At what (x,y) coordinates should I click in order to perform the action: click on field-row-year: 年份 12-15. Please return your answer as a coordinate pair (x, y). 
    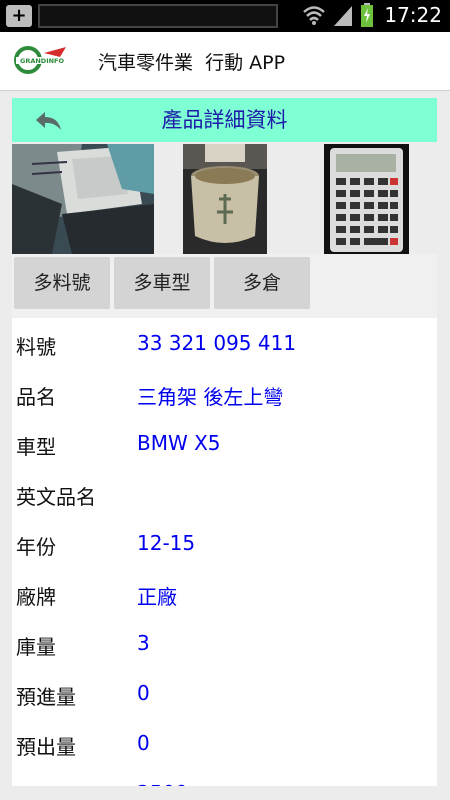
    Looking at the image, I should click on (224, 543).